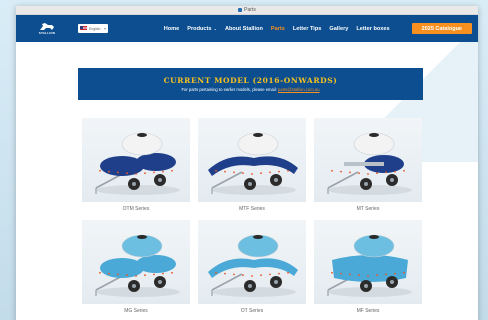  What do you see at coordinates (307, 29) in the screenshot?
I see `nav-letter-tips: Letter Tips` at bounding box center [307, 29].